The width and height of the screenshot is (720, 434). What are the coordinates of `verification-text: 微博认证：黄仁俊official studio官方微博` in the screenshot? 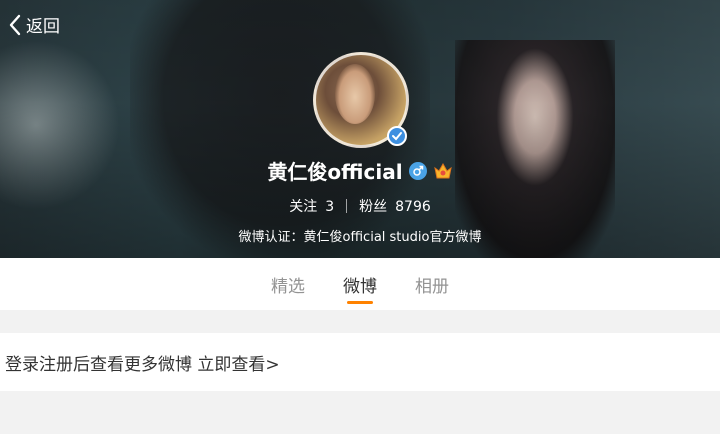 It's located at (360, 237).